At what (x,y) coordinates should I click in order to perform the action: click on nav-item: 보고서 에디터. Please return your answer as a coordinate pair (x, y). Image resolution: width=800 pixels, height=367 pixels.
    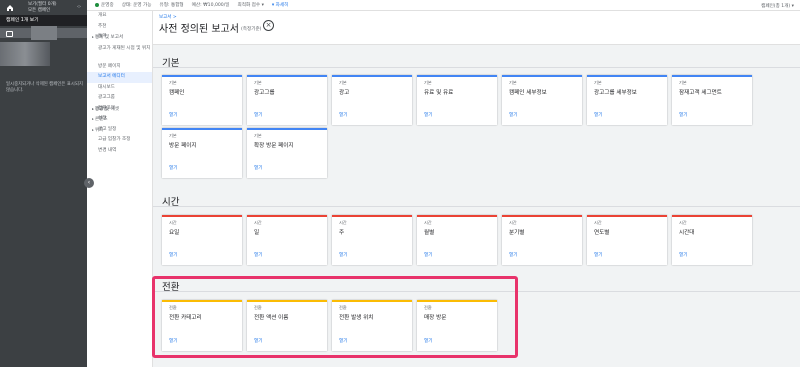
    Looking at the image, I should click on (119, 77).